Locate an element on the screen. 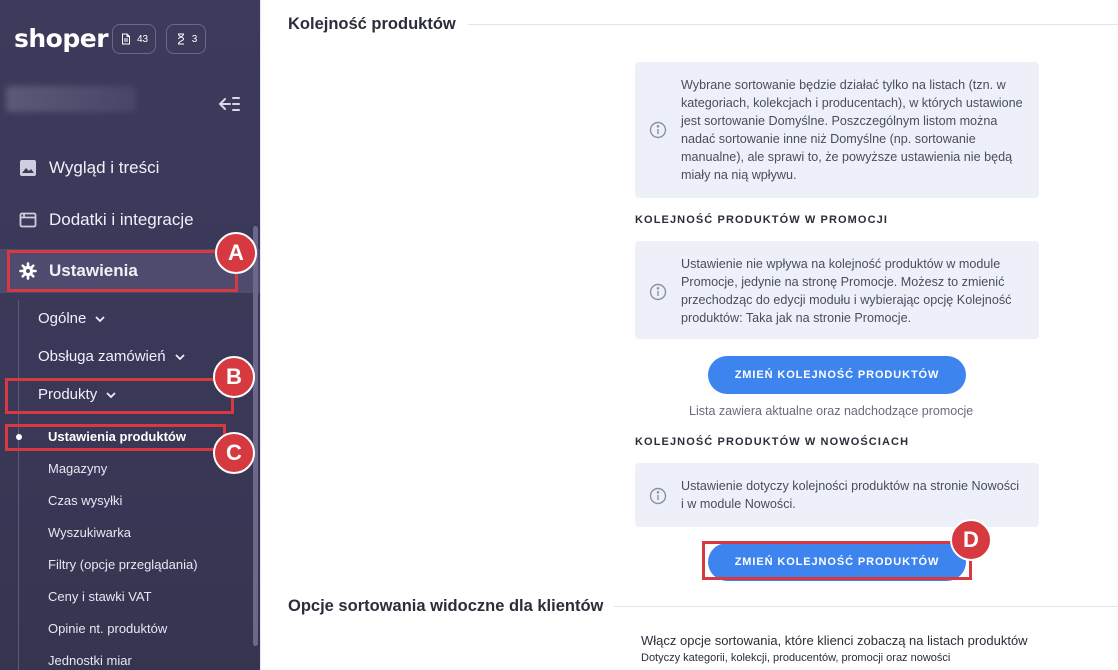  highlight-a is located at coordinates (122, 271).